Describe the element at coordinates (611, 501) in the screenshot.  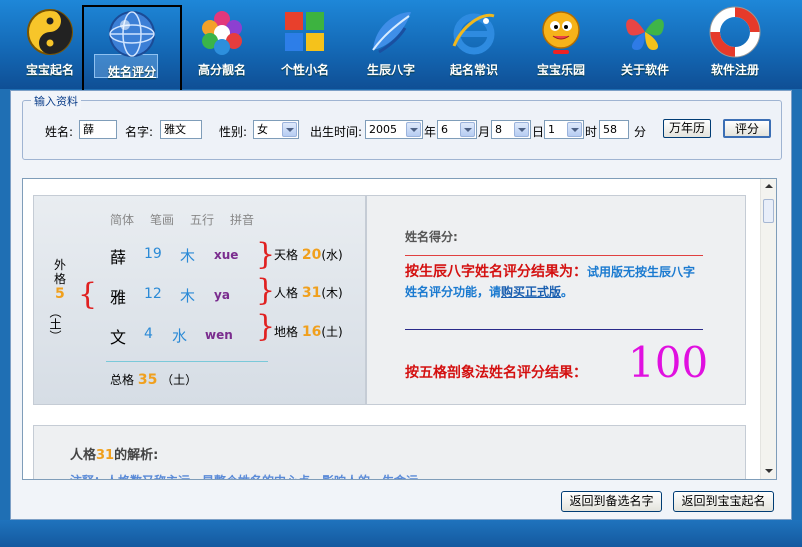
I see `back-to-candidates-button: 返回到备选名字` at that location.